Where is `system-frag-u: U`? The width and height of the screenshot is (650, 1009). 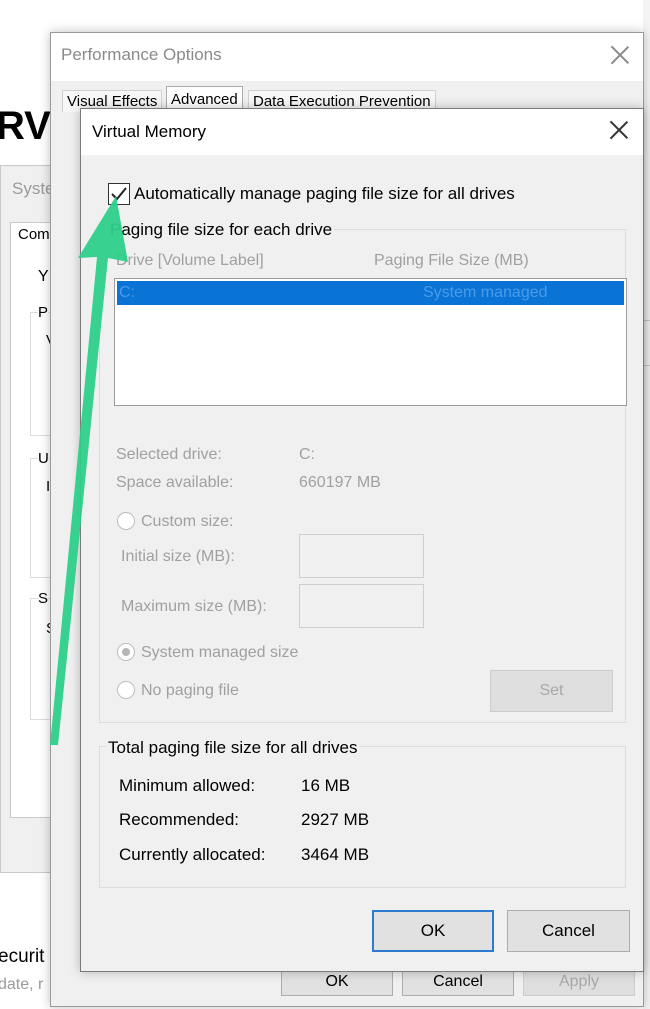 system-frag-u: U is located at coordinates (43, 458).